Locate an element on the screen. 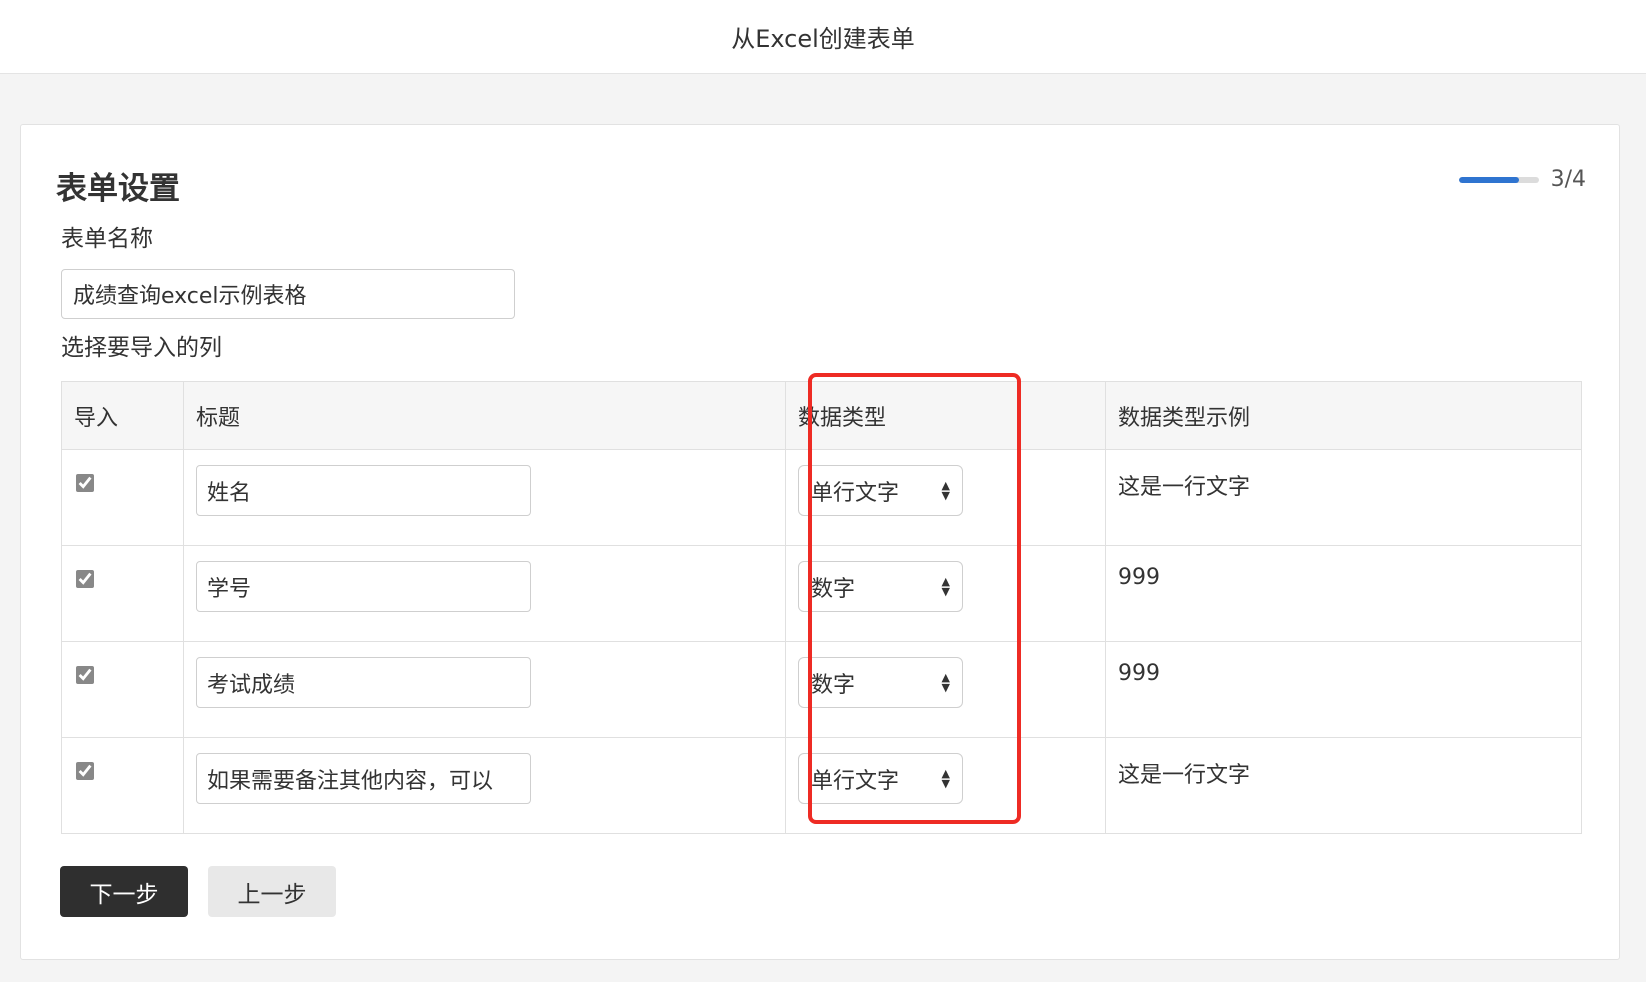 The width and height of the screenshot is (1646, 982). table-header-row: 导入 标题 数据类型 数据类型示例 is located at coordinates (821, 415).